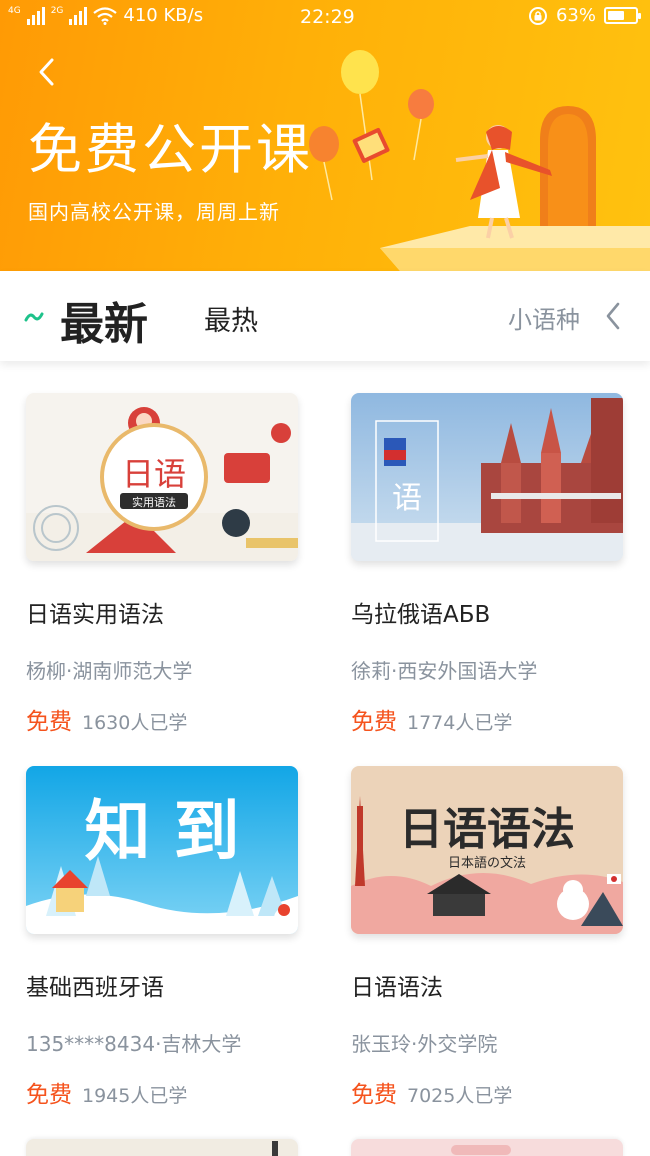  What do you see at coordinates (488, 937) in the screenshot?
I see `course-card: 日语语法 日本語の文法 日语语法 张玉玲·外交学院 免费 7025人已学` at bounding box center [488, 937].